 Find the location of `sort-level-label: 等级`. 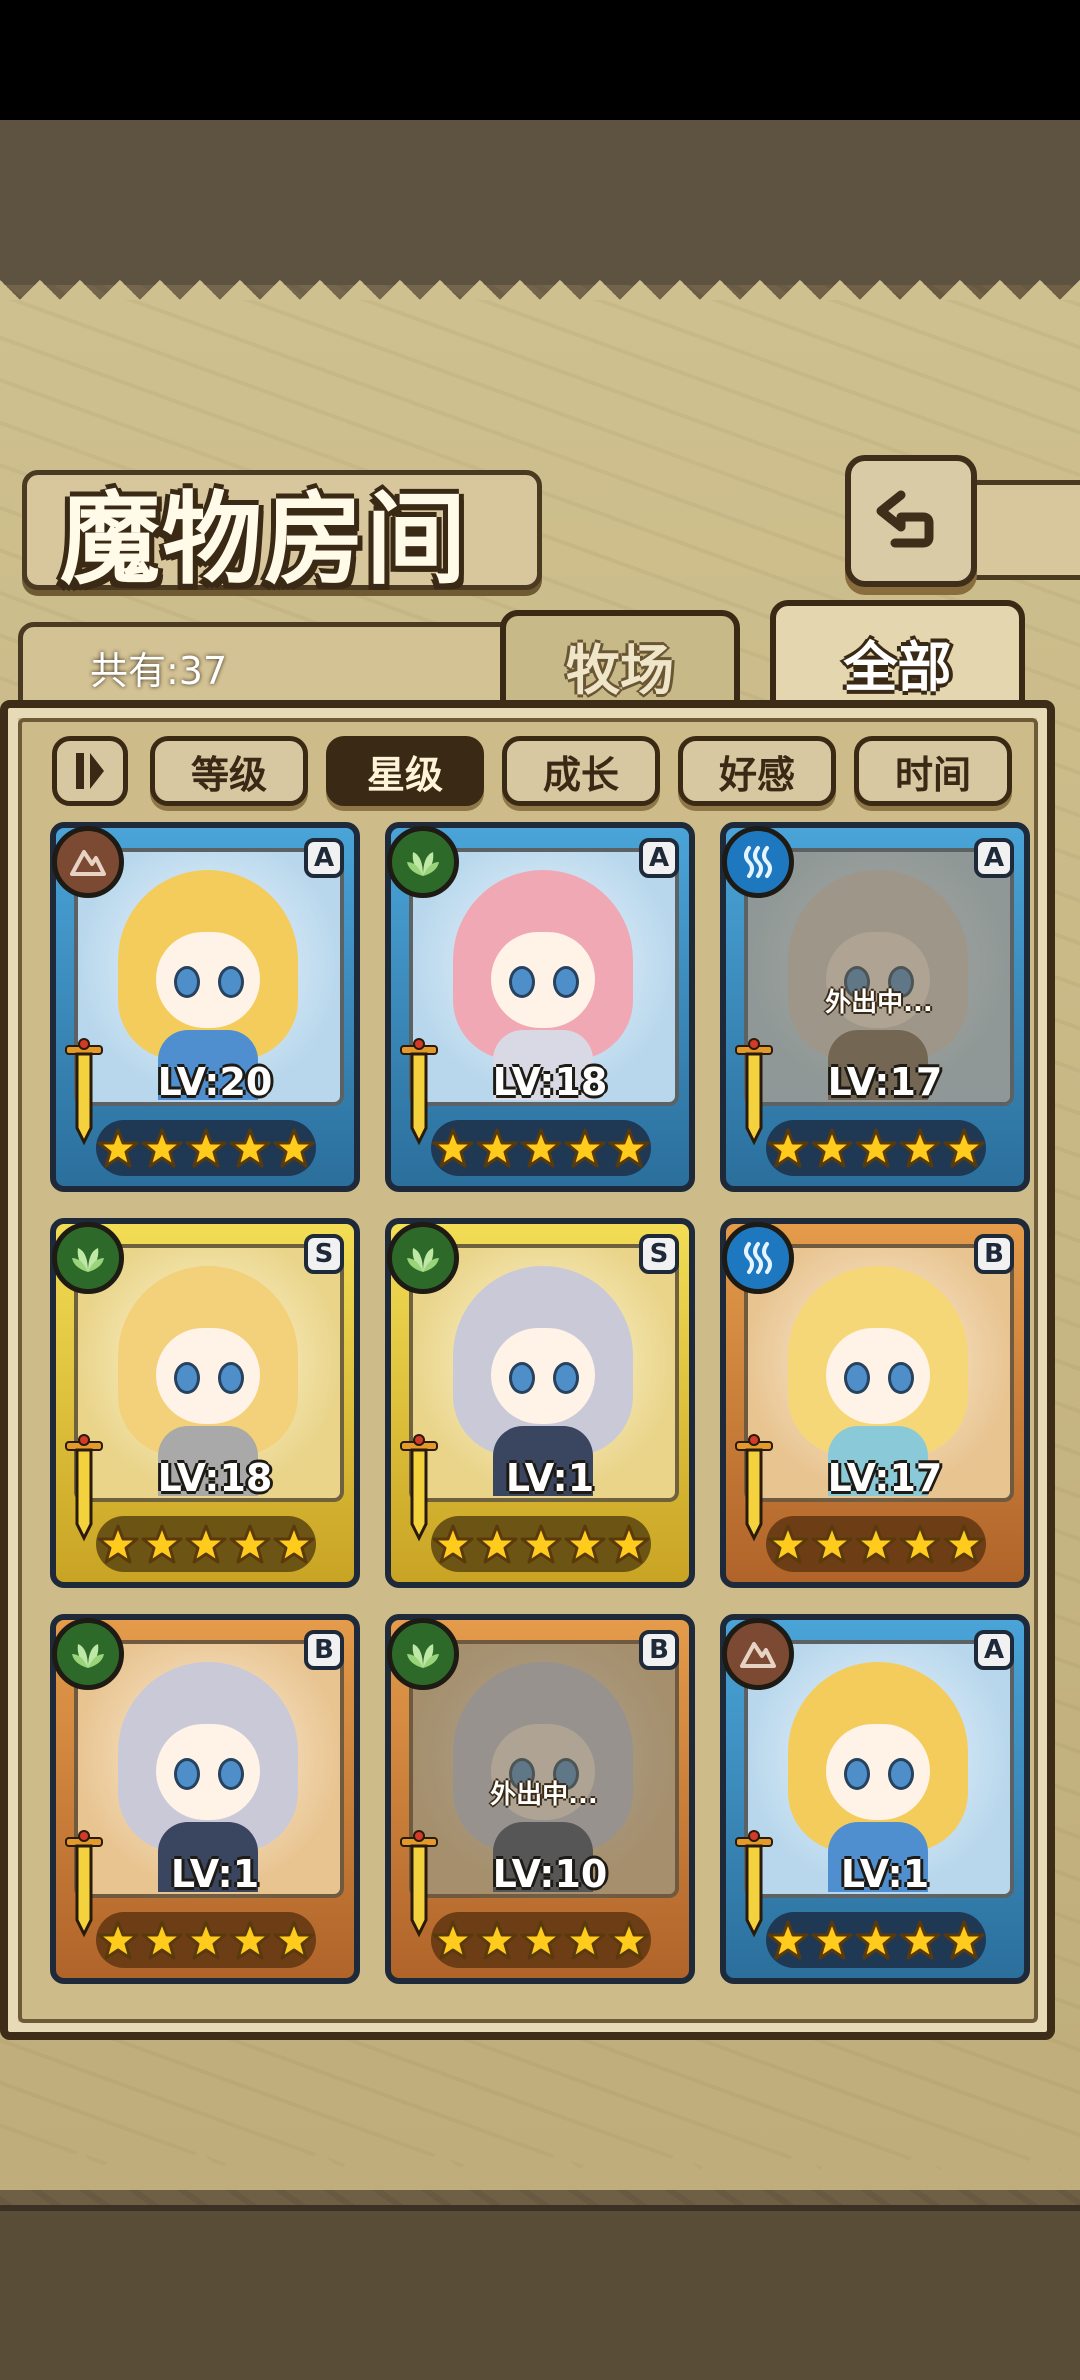

sort-level-label: 等级 is located at coordinates (228, 774).